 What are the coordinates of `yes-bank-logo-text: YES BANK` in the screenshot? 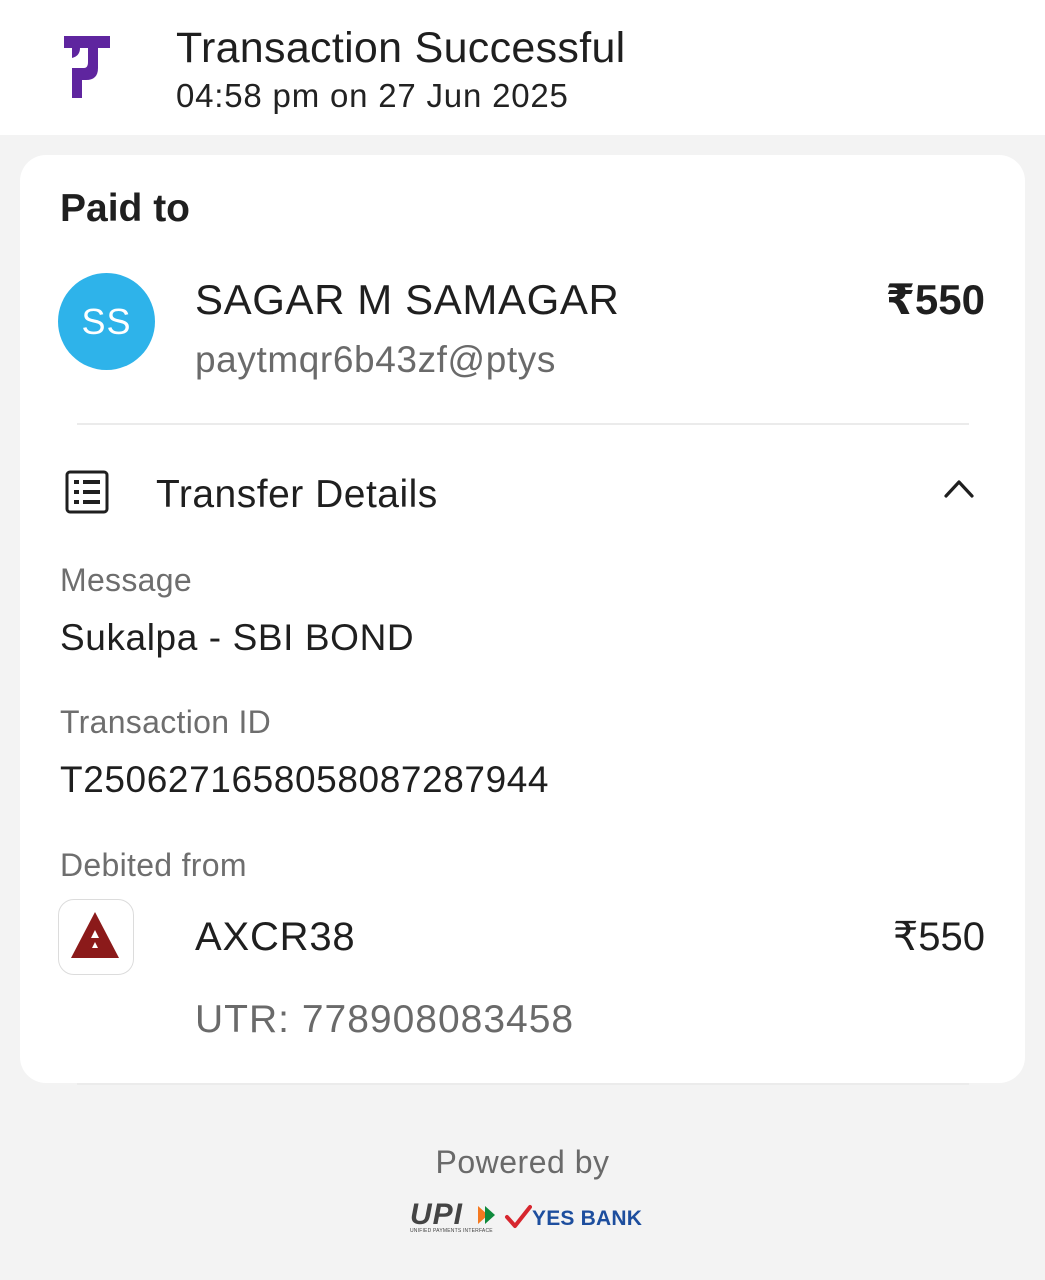 It's located at (587, 1218).